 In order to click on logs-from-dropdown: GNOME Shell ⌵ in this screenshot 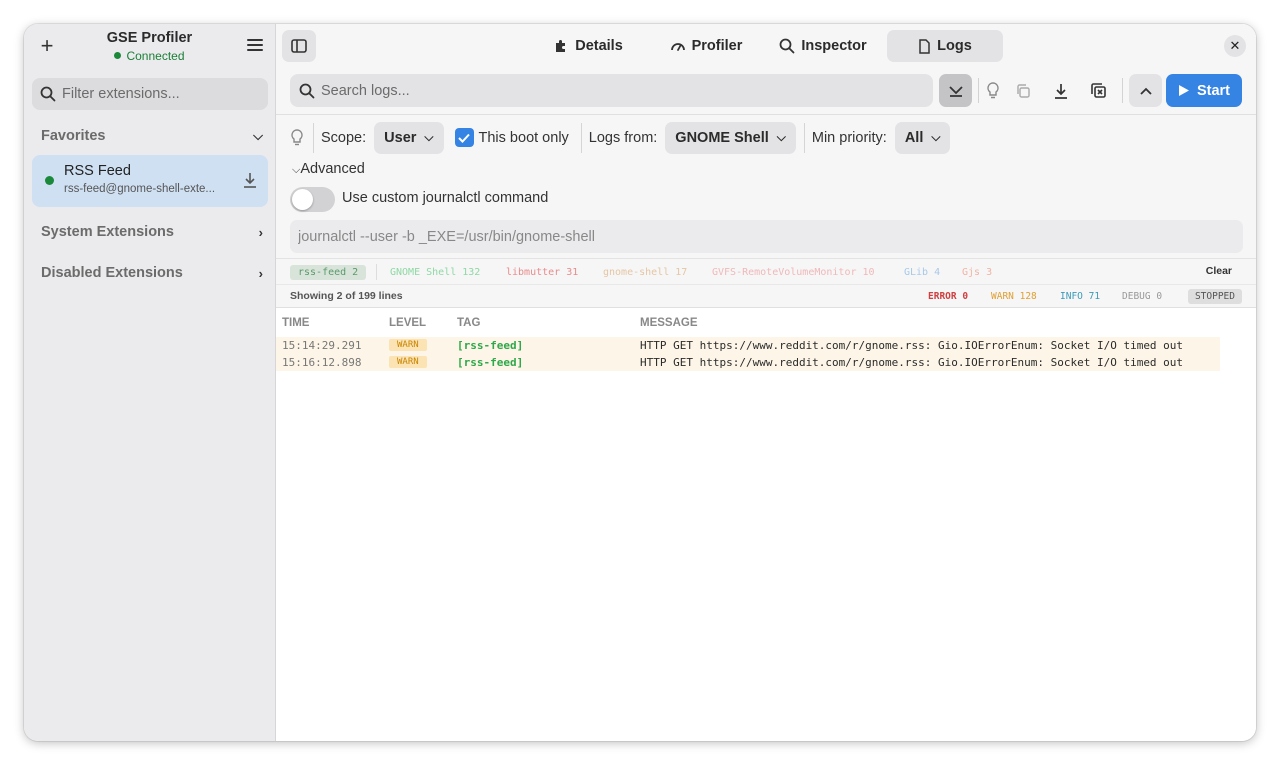, I will do `click(730, 137)`.